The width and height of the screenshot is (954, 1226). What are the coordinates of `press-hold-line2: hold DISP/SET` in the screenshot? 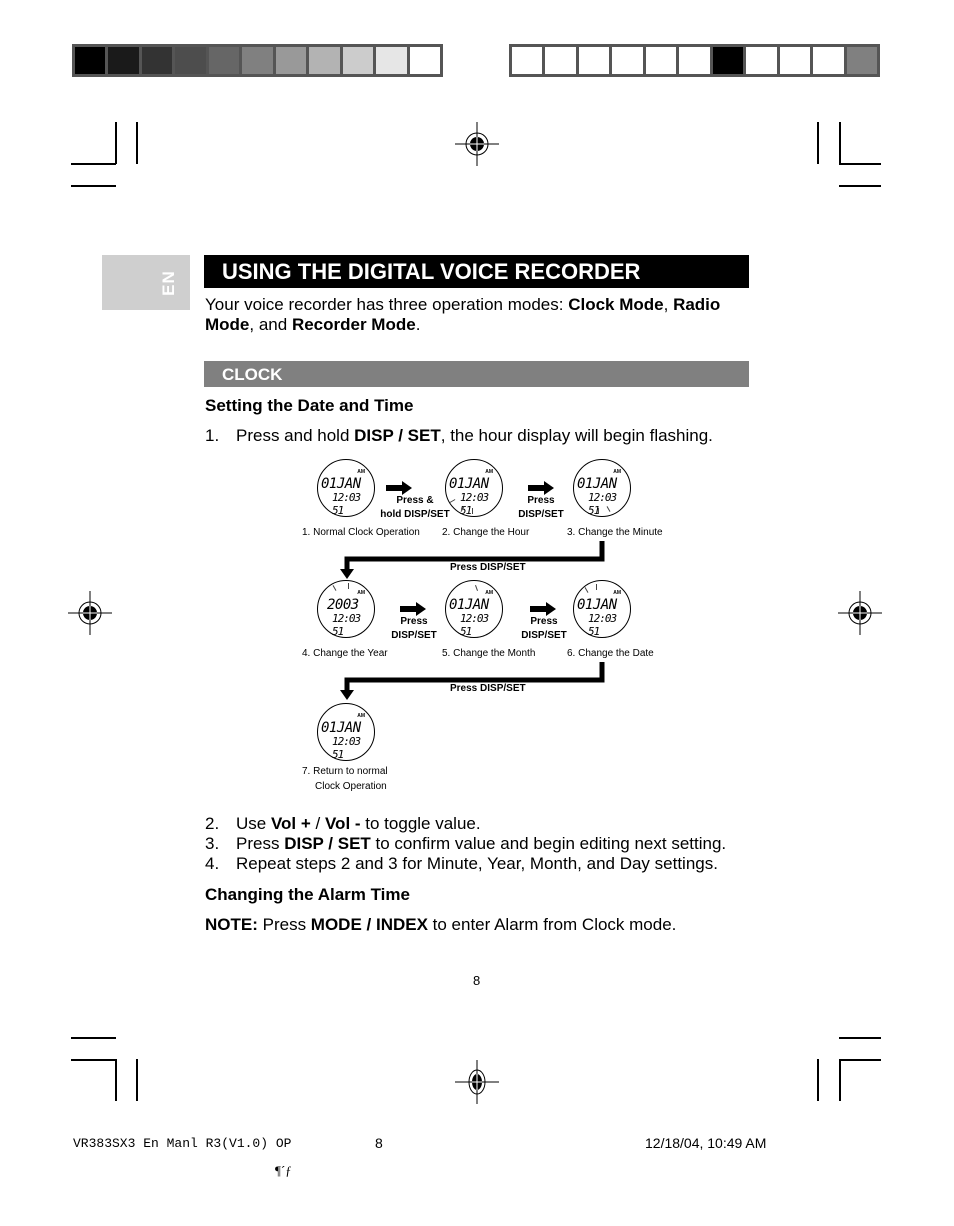 It's located at (415, 514).